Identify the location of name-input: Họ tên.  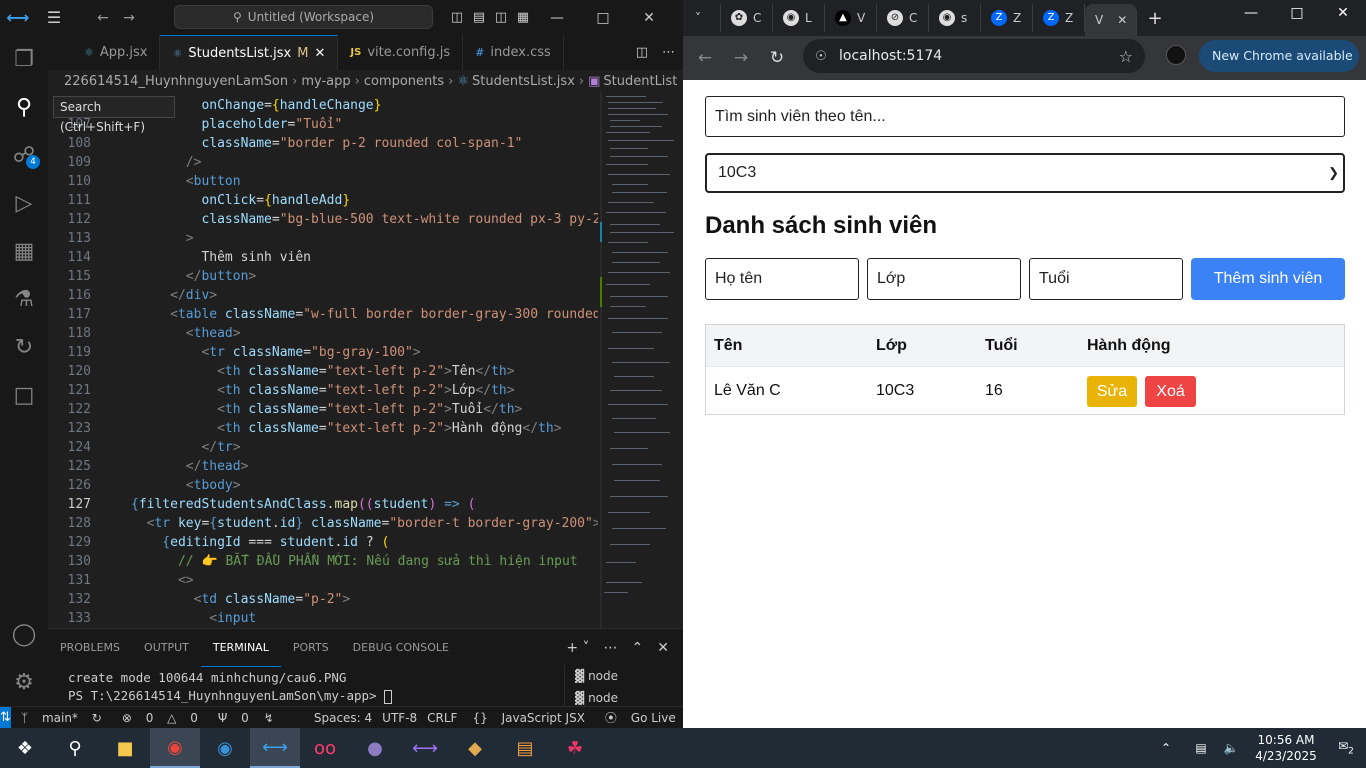
(782, 279).